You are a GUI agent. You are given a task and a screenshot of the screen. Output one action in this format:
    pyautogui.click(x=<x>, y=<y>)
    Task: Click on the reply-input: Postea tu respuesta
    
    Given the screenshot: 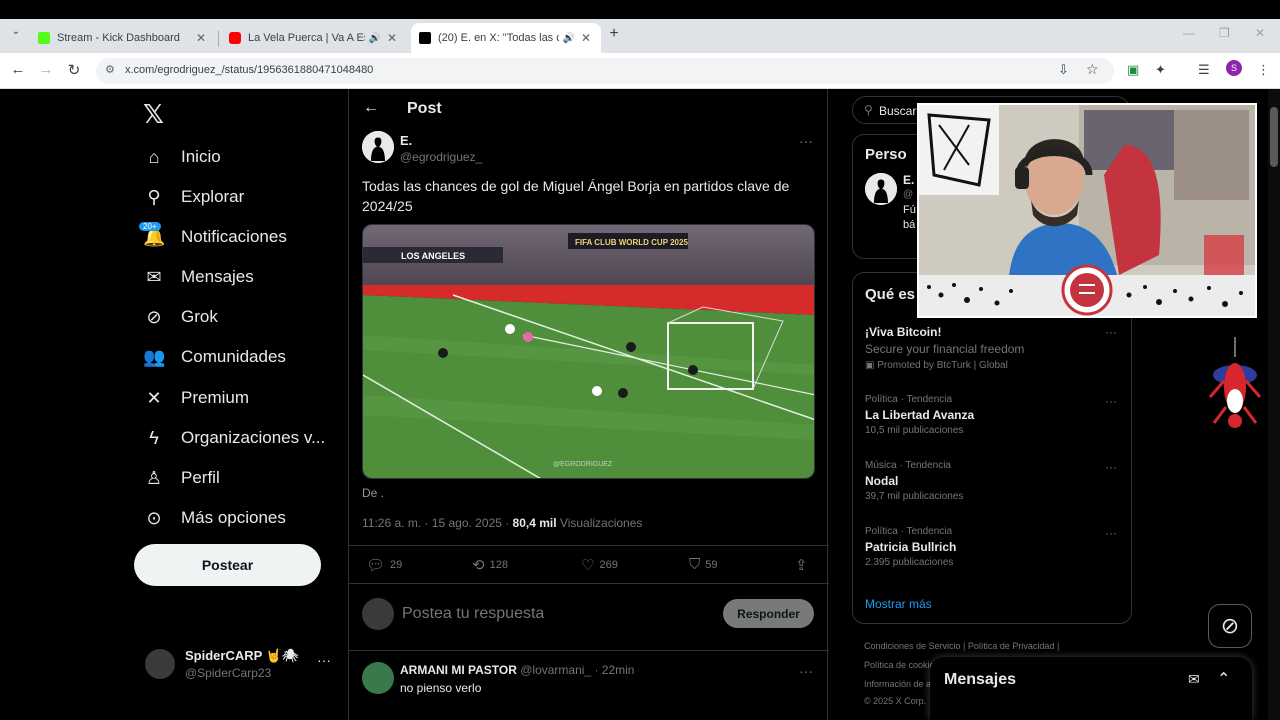 What is the action you would take?
    pyautogui.click(x=473, y=614)
    